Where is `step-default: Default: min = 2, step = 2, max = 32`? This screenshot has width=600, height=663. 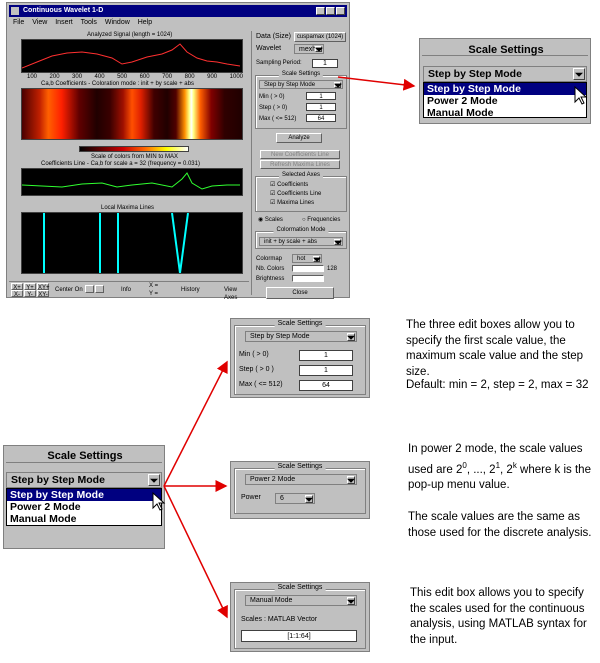 step-default: Default: min = 2, step = 2, max = 32 is located at coordinates (497, 385).